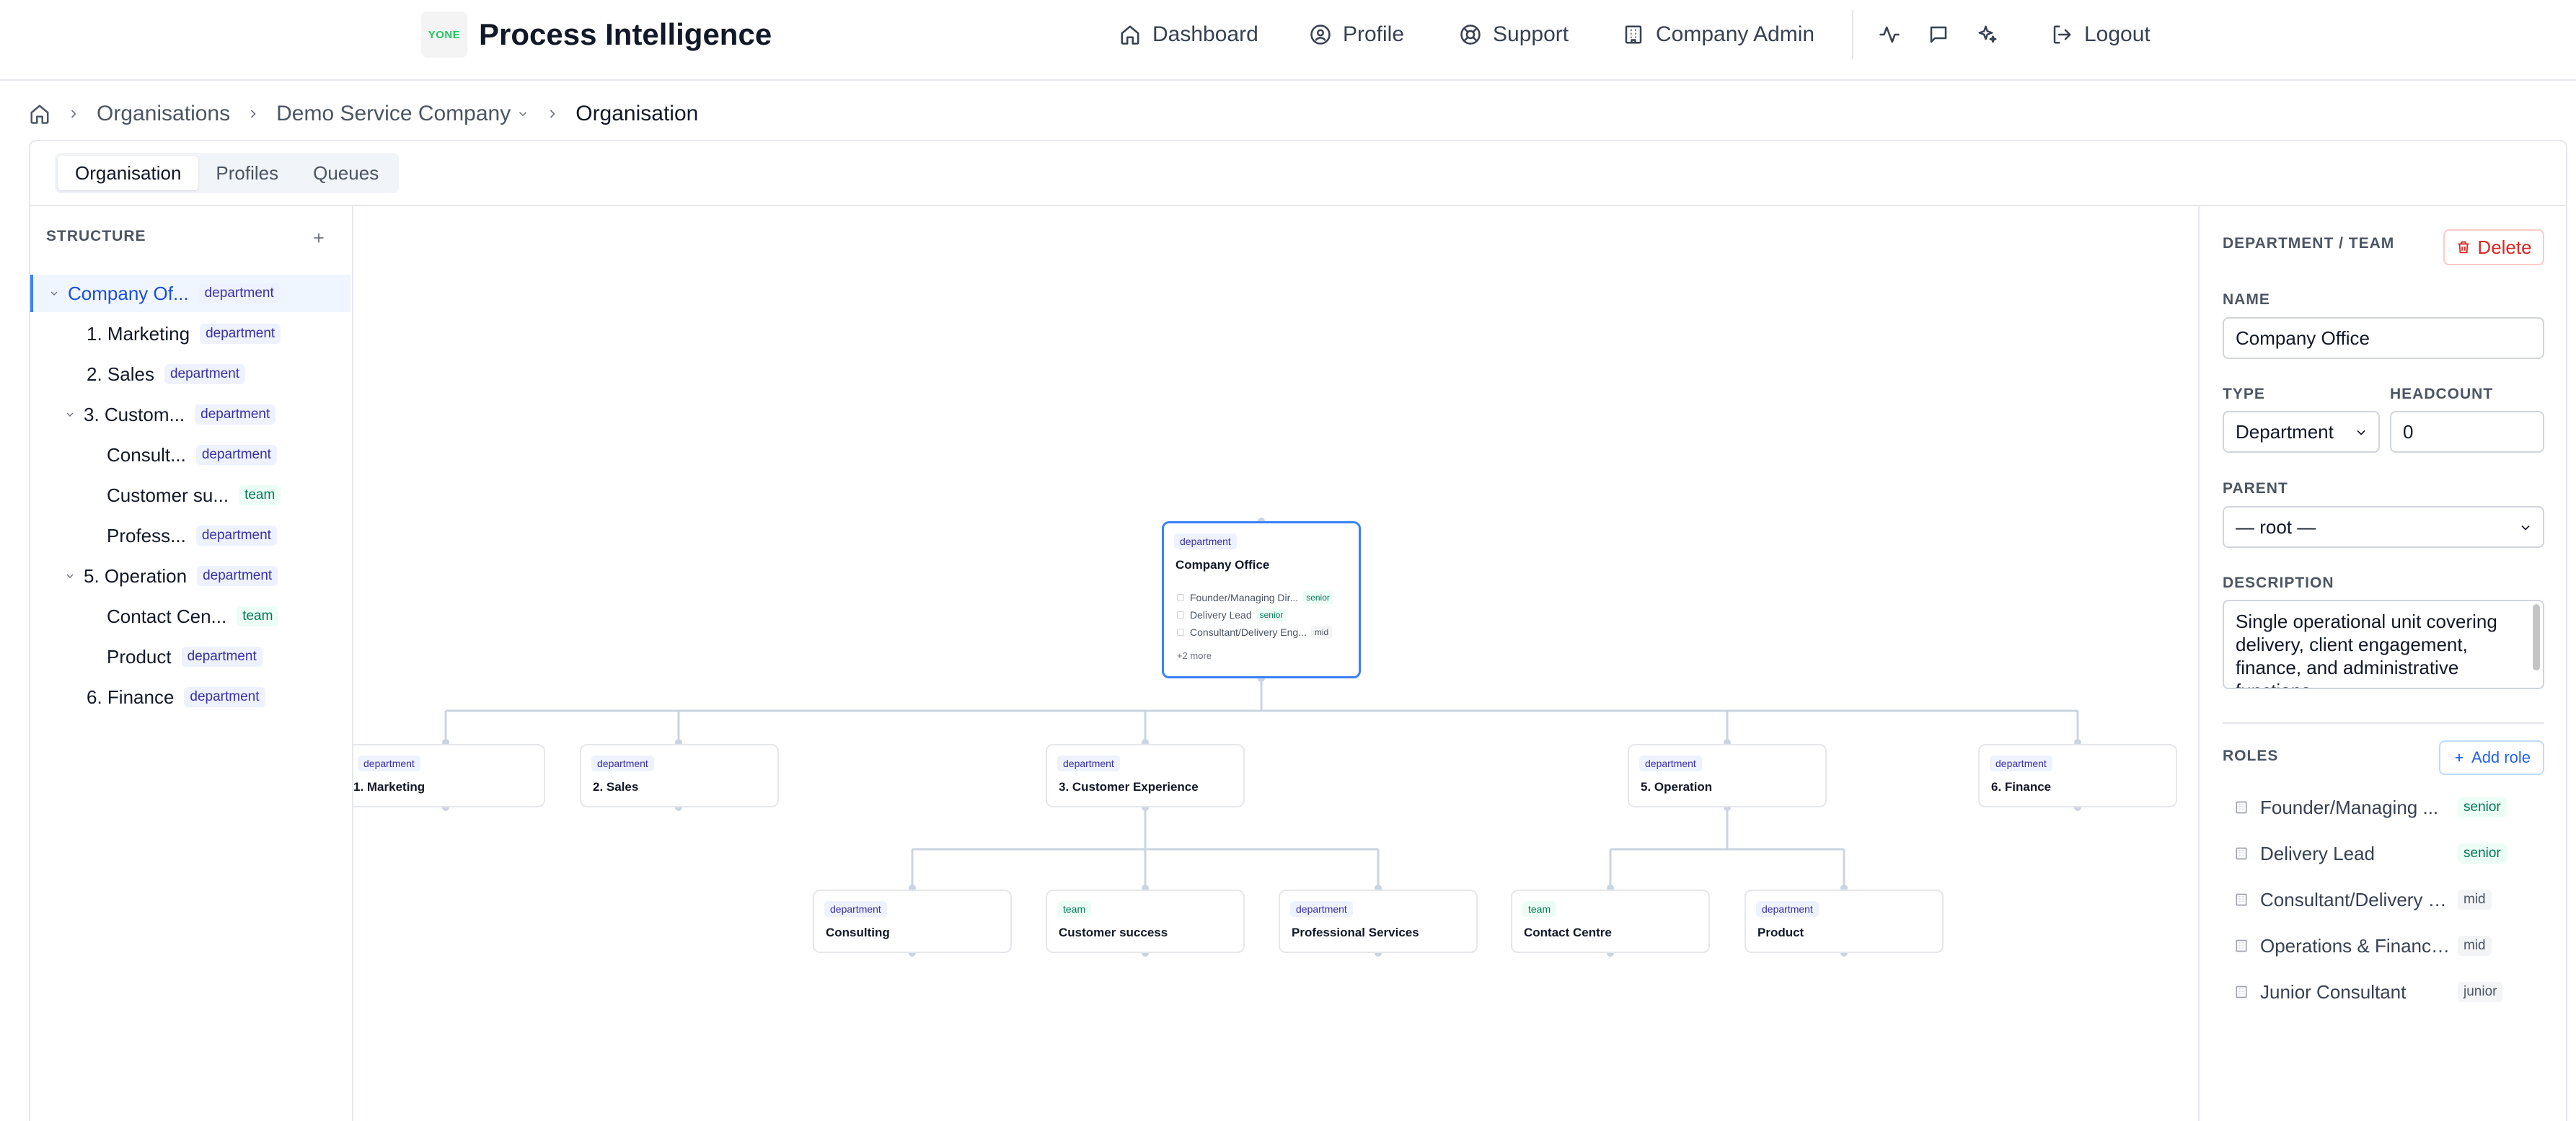 This screenshot has width=2576, height=1121. I want to click on add-role-button: Add role, so click(2491, 757).